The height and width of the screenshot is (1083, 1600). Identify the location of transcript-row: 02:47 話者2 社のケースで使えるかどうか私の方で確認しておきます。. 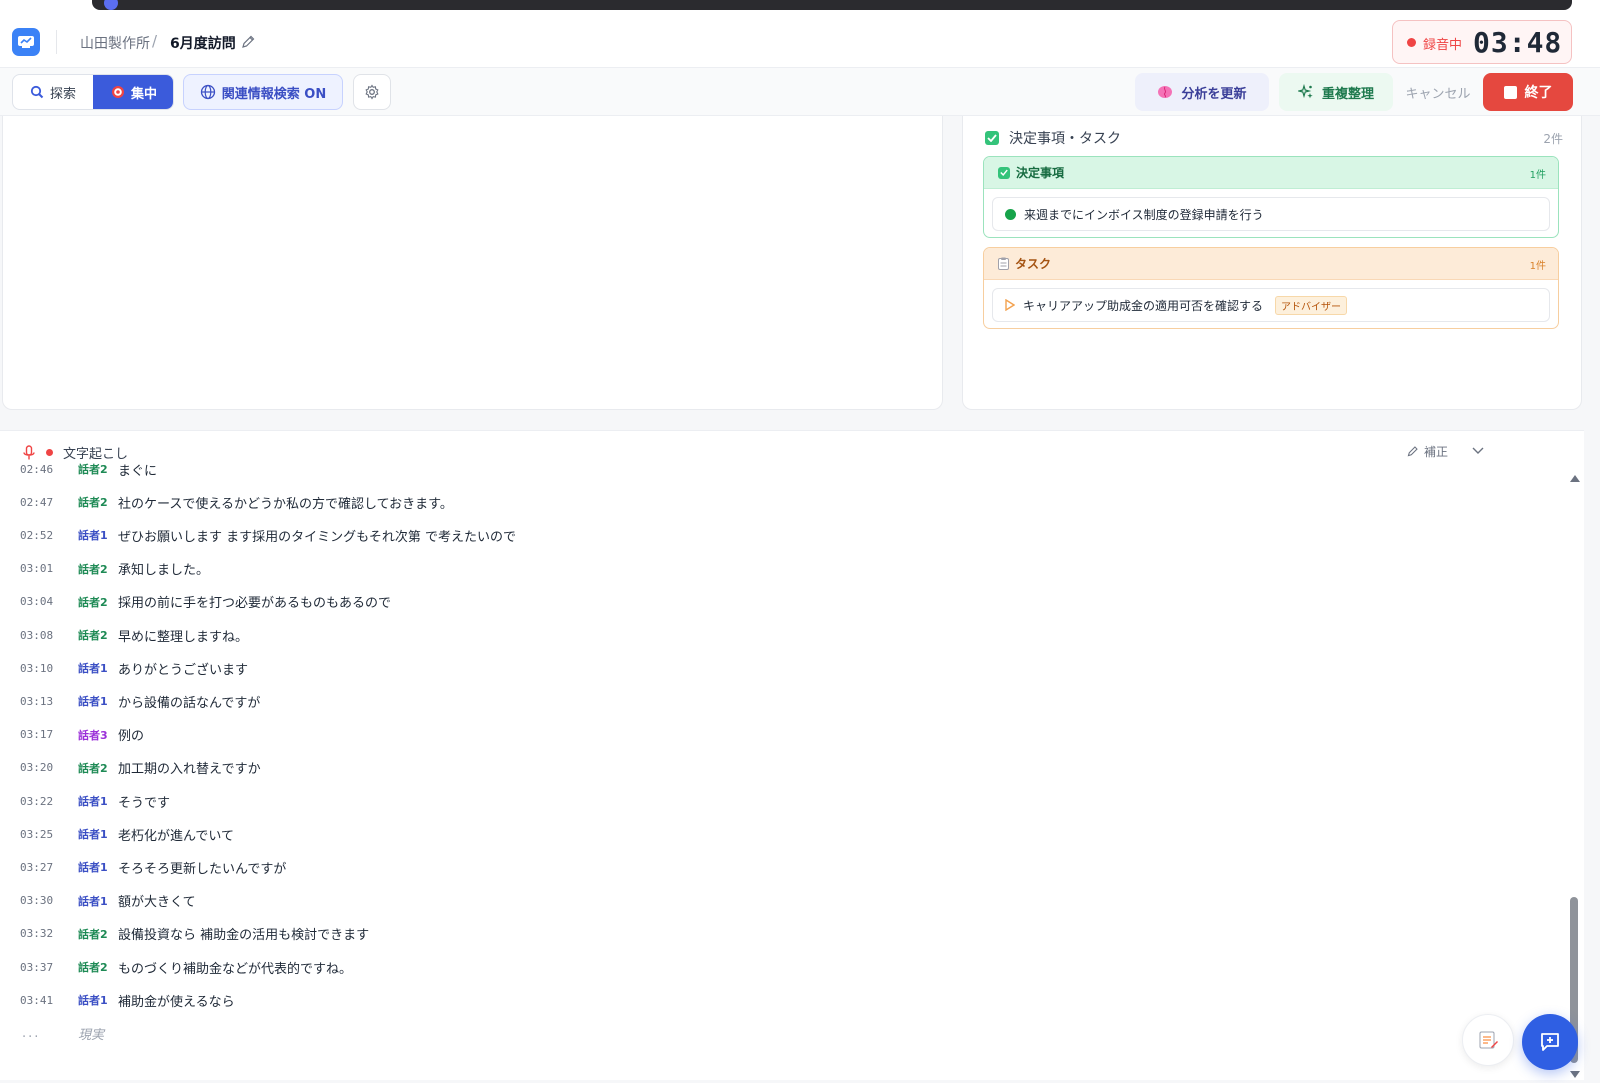
(236, 502).